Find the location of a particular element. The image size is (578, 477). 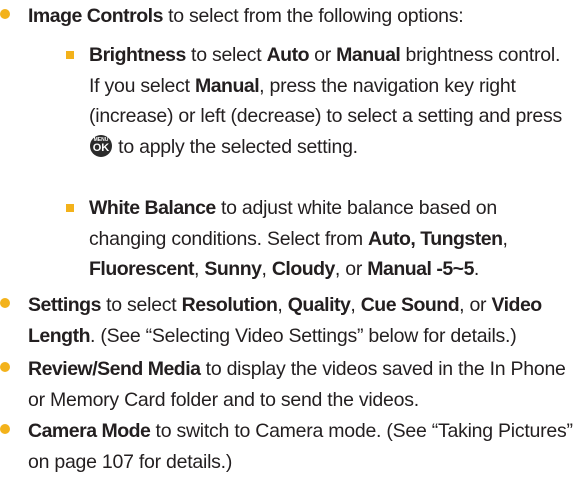

term-image-controls: Image Controls is located at coordinates (95, 16).